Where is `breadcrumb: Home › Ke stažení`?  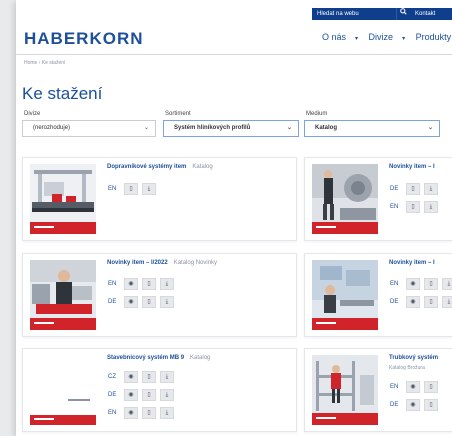
breadcrumb: Home › Ke stažení is located at coordinates (44, 63).